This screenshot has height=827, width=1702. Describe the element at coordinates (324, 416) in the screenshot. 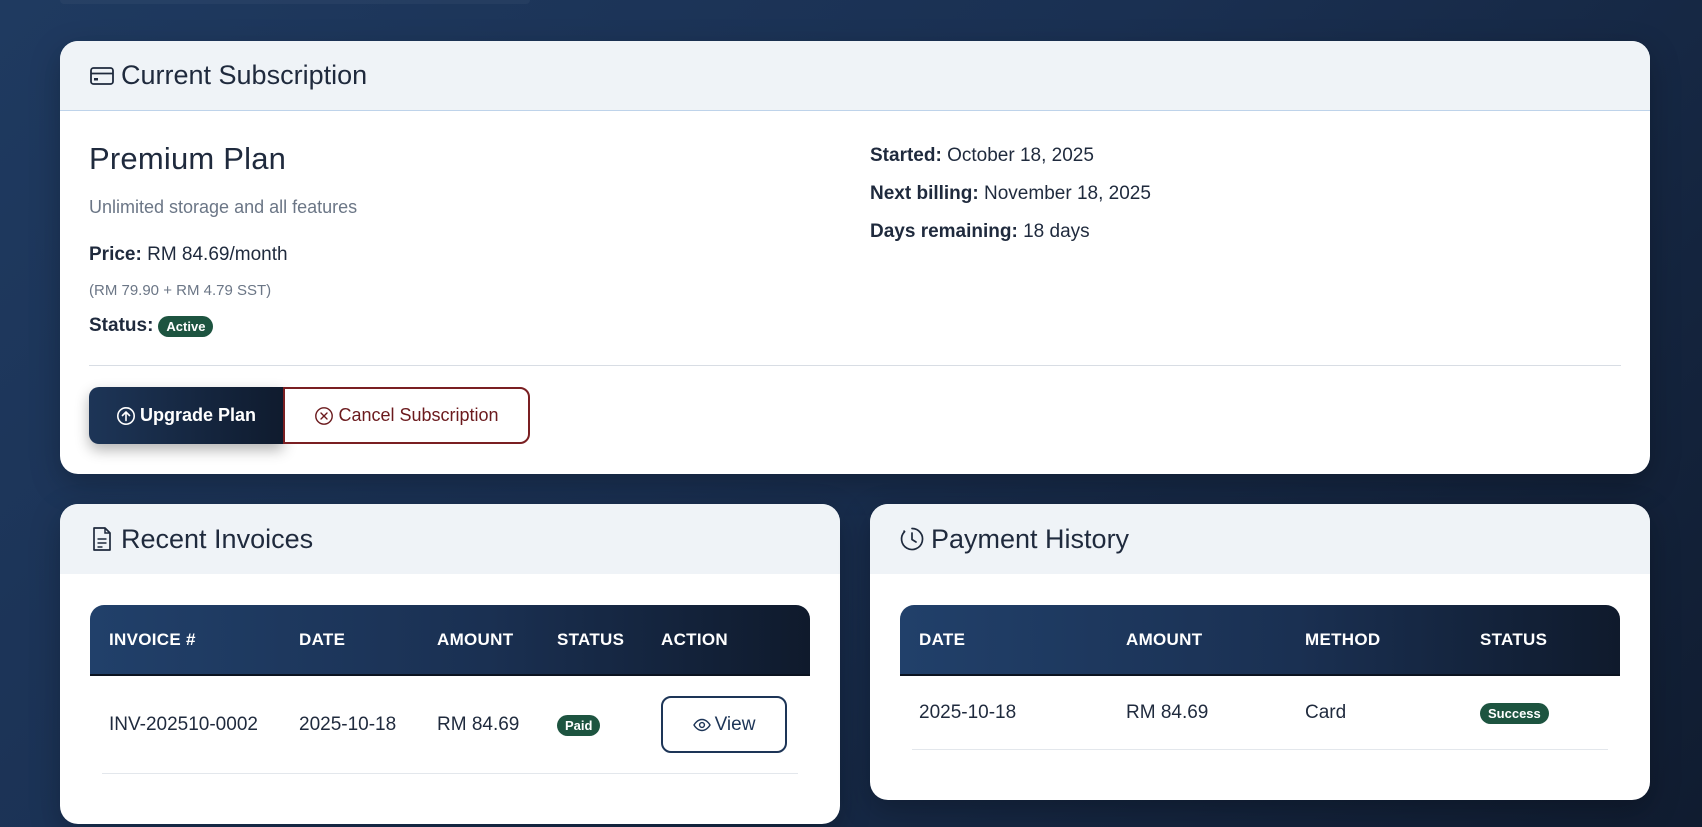

I see `x-circle-icon` at that location.